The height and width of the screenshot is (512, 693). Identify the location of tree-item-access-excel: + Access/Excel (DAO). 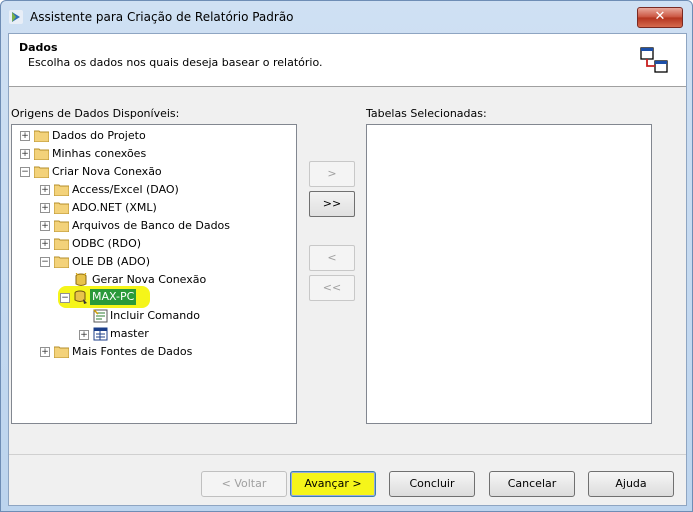
(152, 190).